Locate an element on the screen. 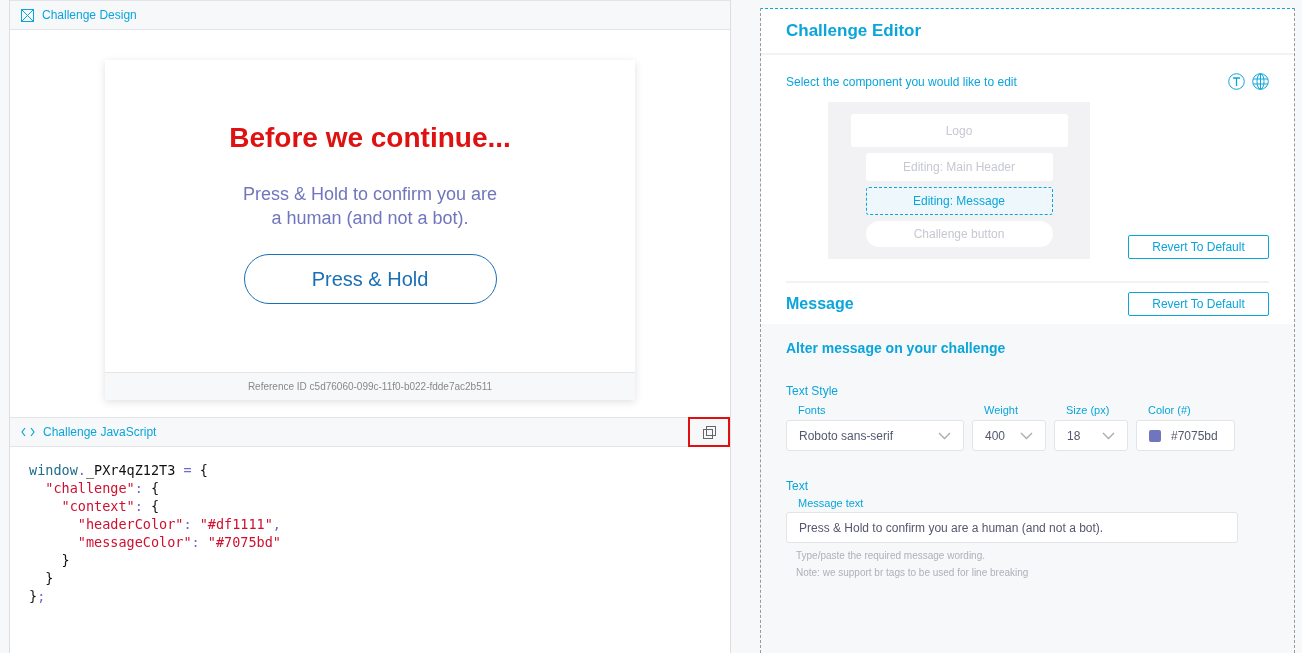  challenge-message: Press & Hold to confirm you are a human (and not a bot). is located at coordinates (370, 206).